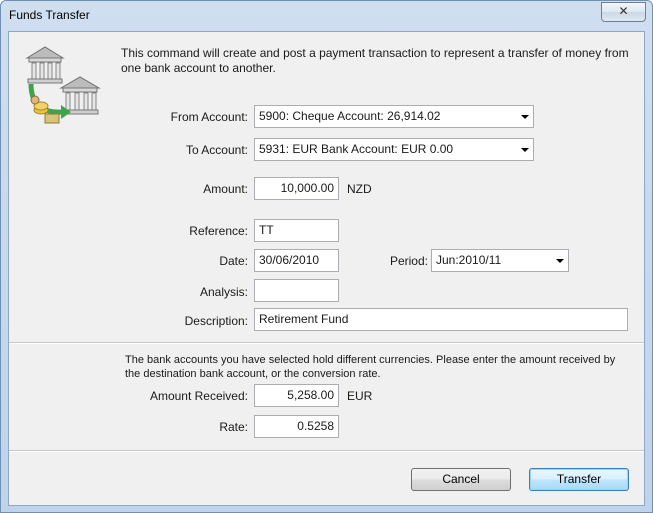  I want to click on amount-currency: NZD, so click(359, 189).